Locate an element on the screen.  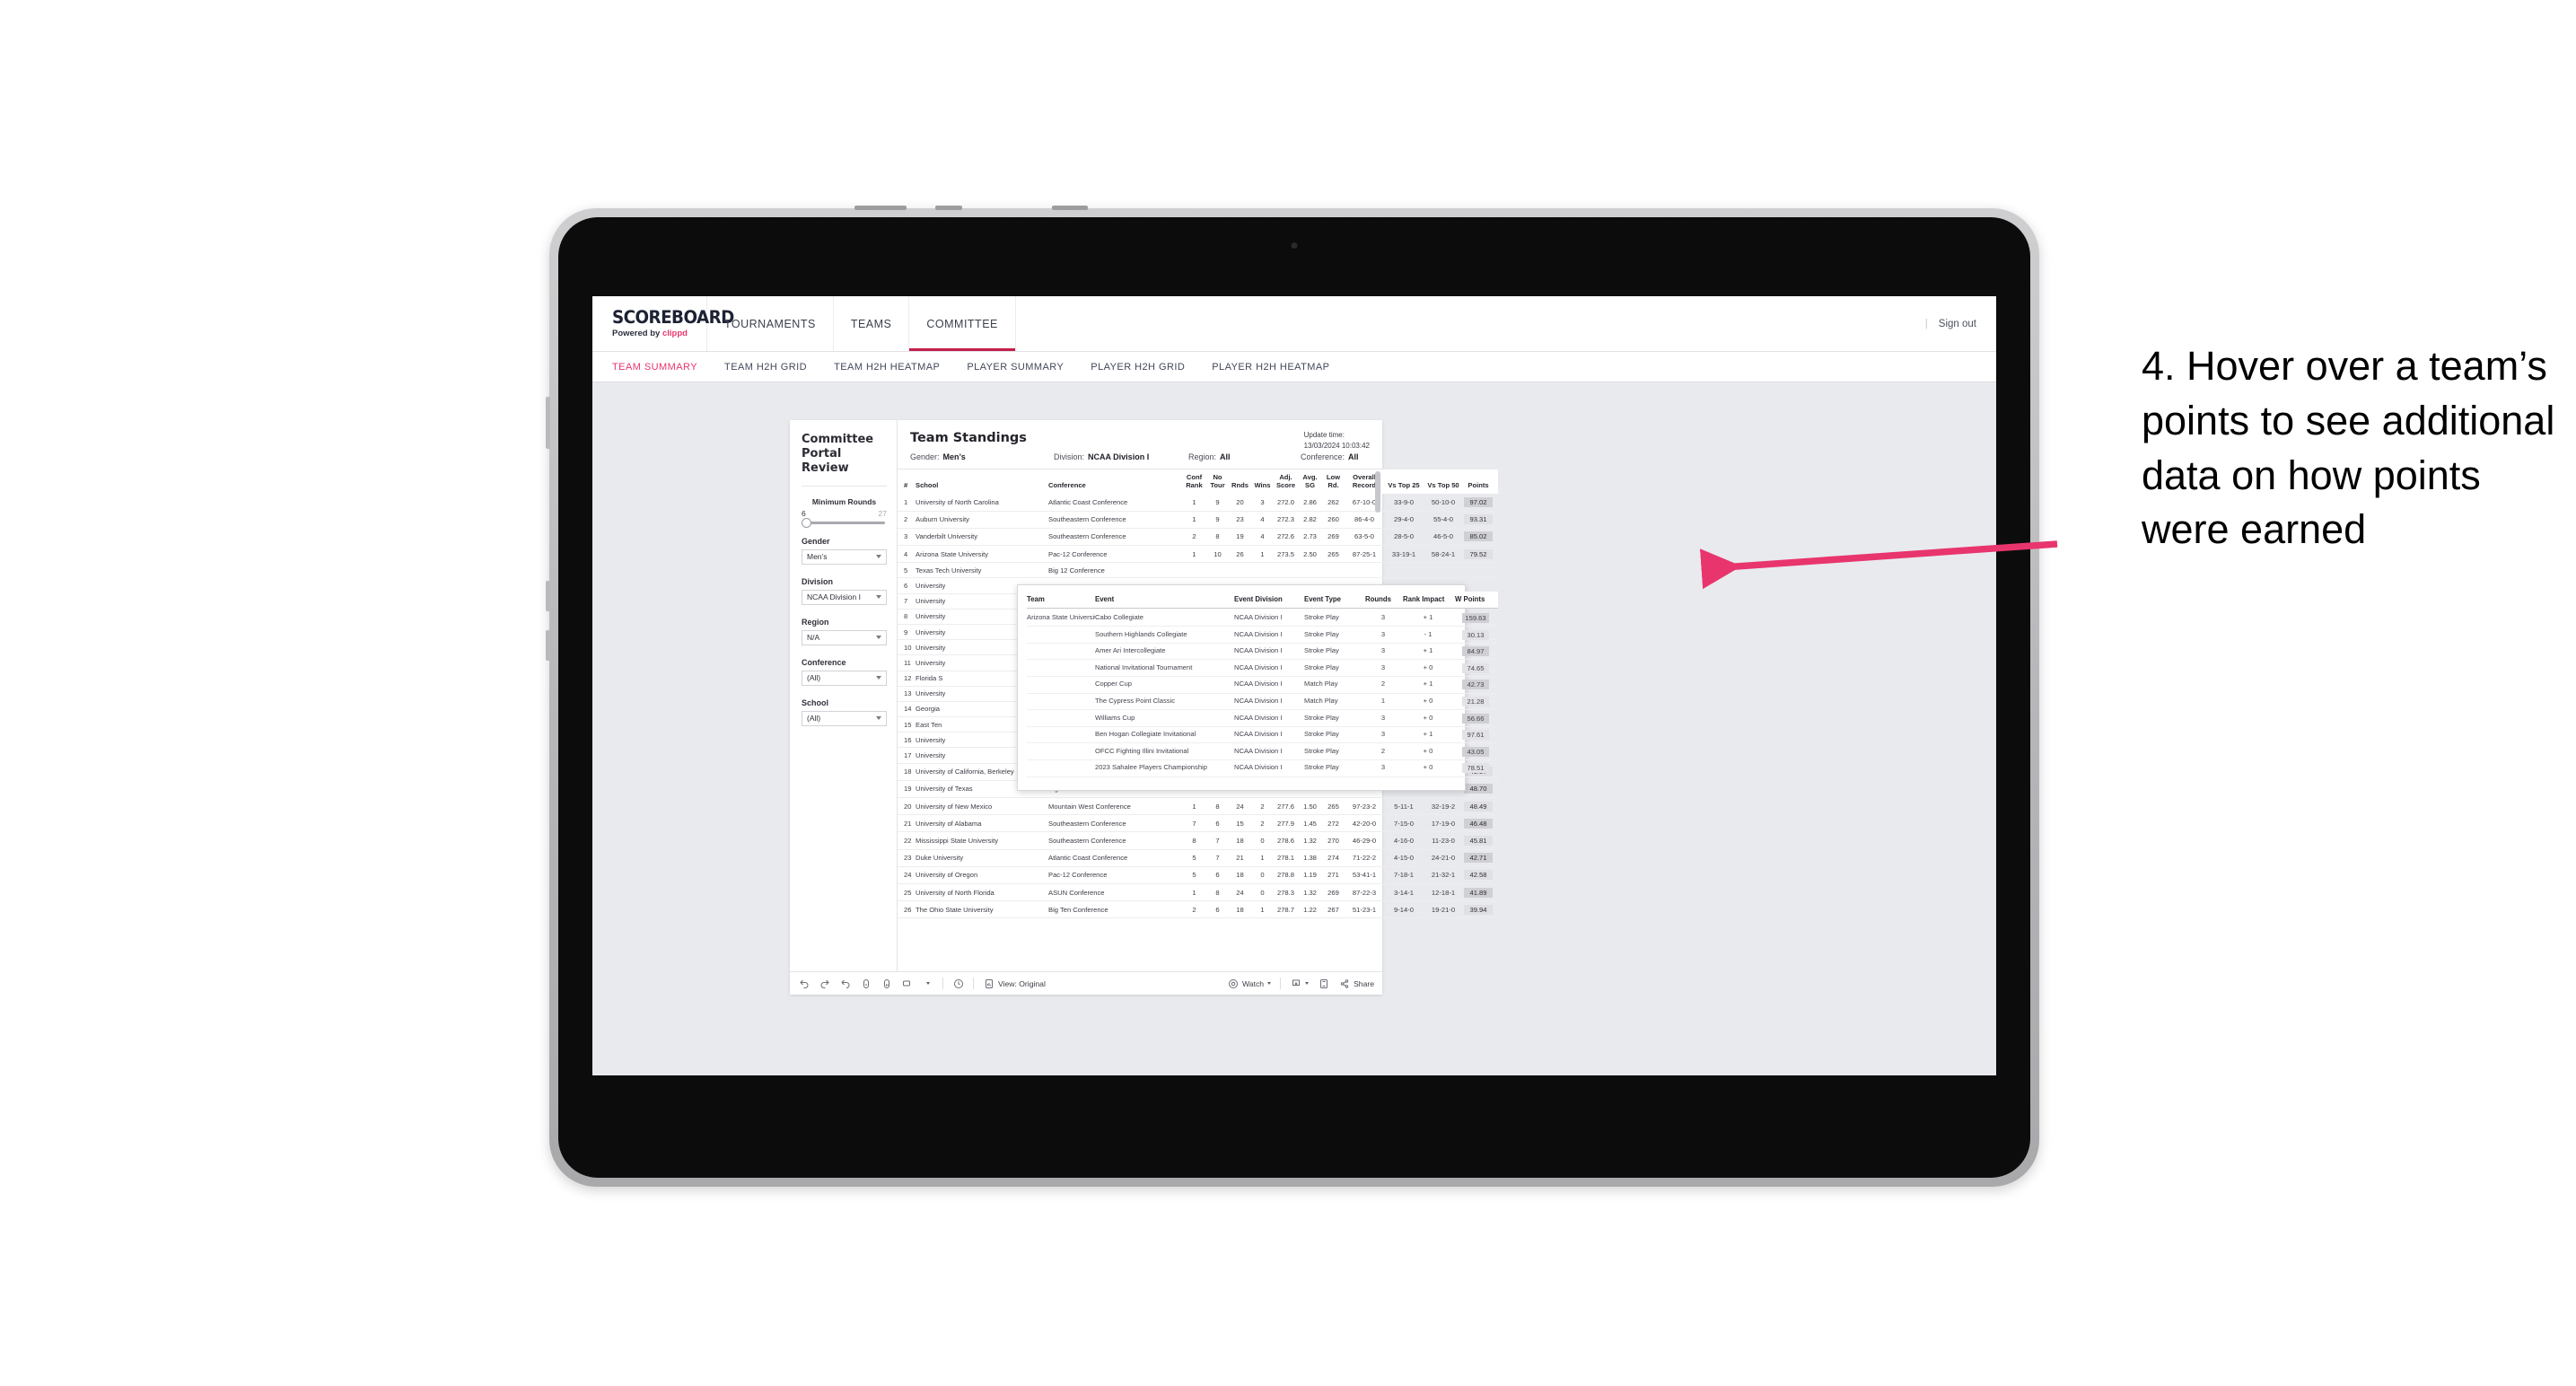
cell-points: 42.71 is located at coordinates (1481, 858).